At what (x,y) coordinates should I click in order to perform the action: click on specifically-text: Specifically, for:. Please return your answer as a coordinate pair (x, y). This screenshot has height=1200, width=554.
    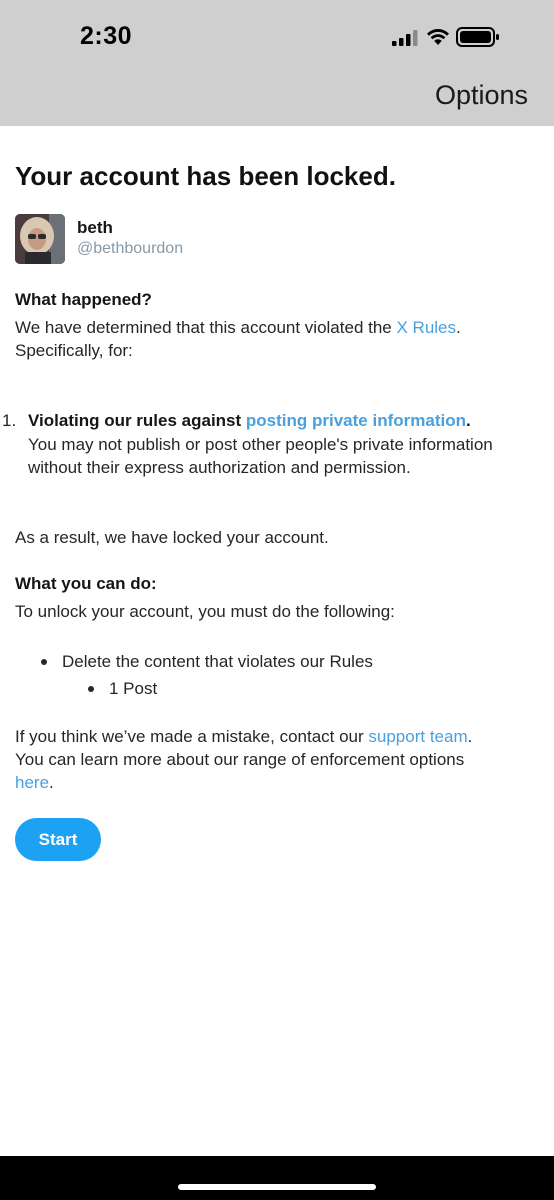
    Looking at the image, I should click on (74, 350).